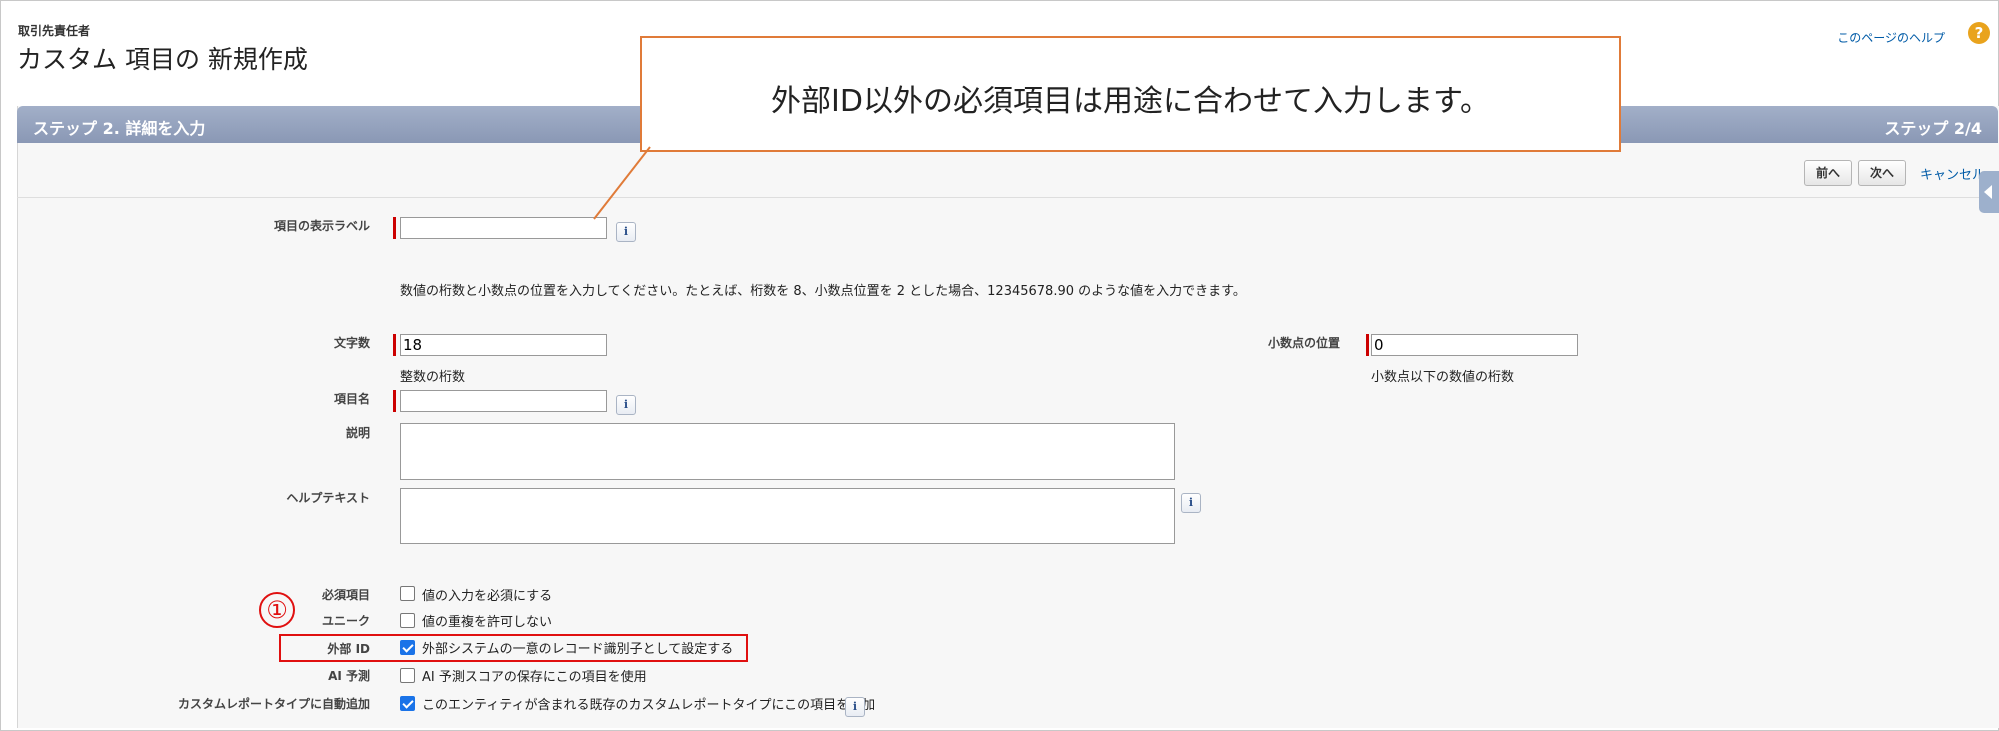 The width and height of the screenshot is (1999, 731). What do you see at coordinates (351, 343) in the screenshot?
I see `length-label: 文字数` at bounding box center [351, 343].